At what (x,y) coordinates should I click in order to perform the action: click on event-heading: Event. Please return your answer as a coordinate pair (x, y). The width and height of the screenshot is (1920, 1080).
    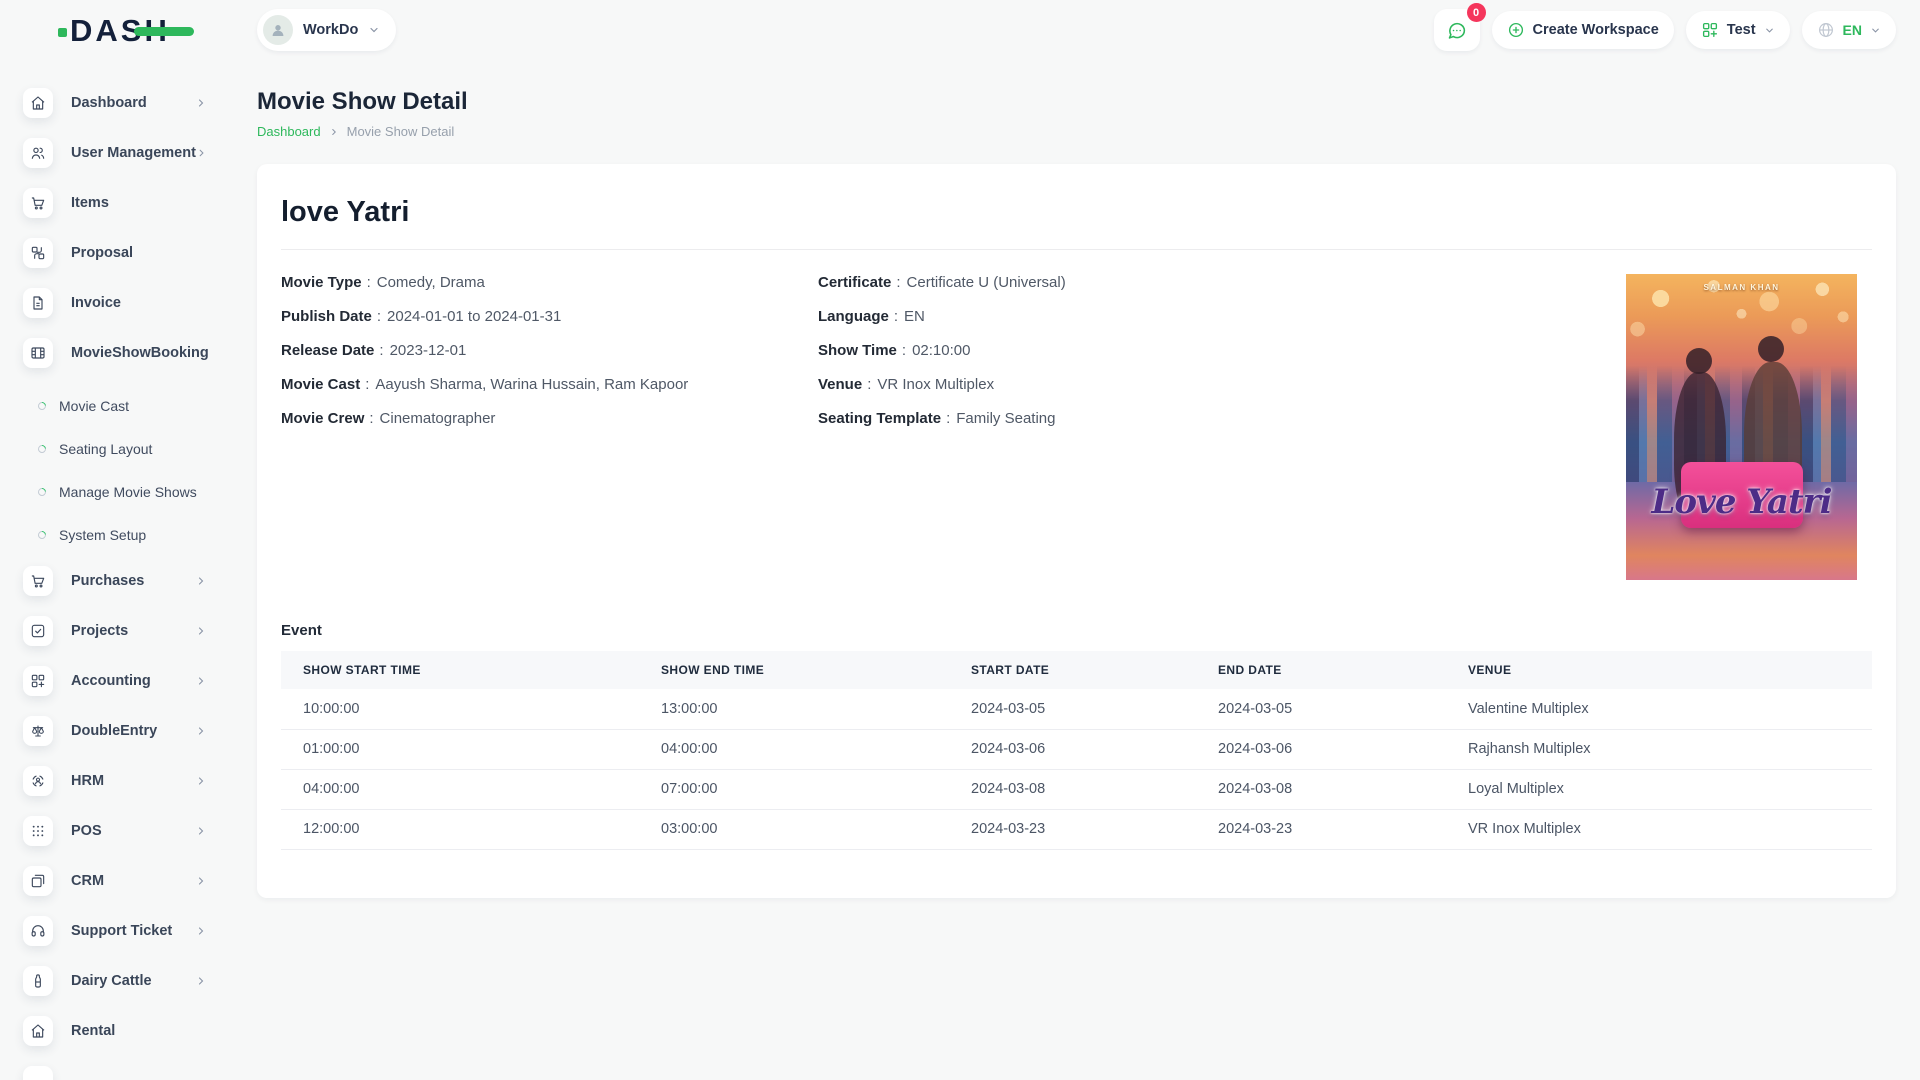
    Looking at the image, I should click on (301, 630).